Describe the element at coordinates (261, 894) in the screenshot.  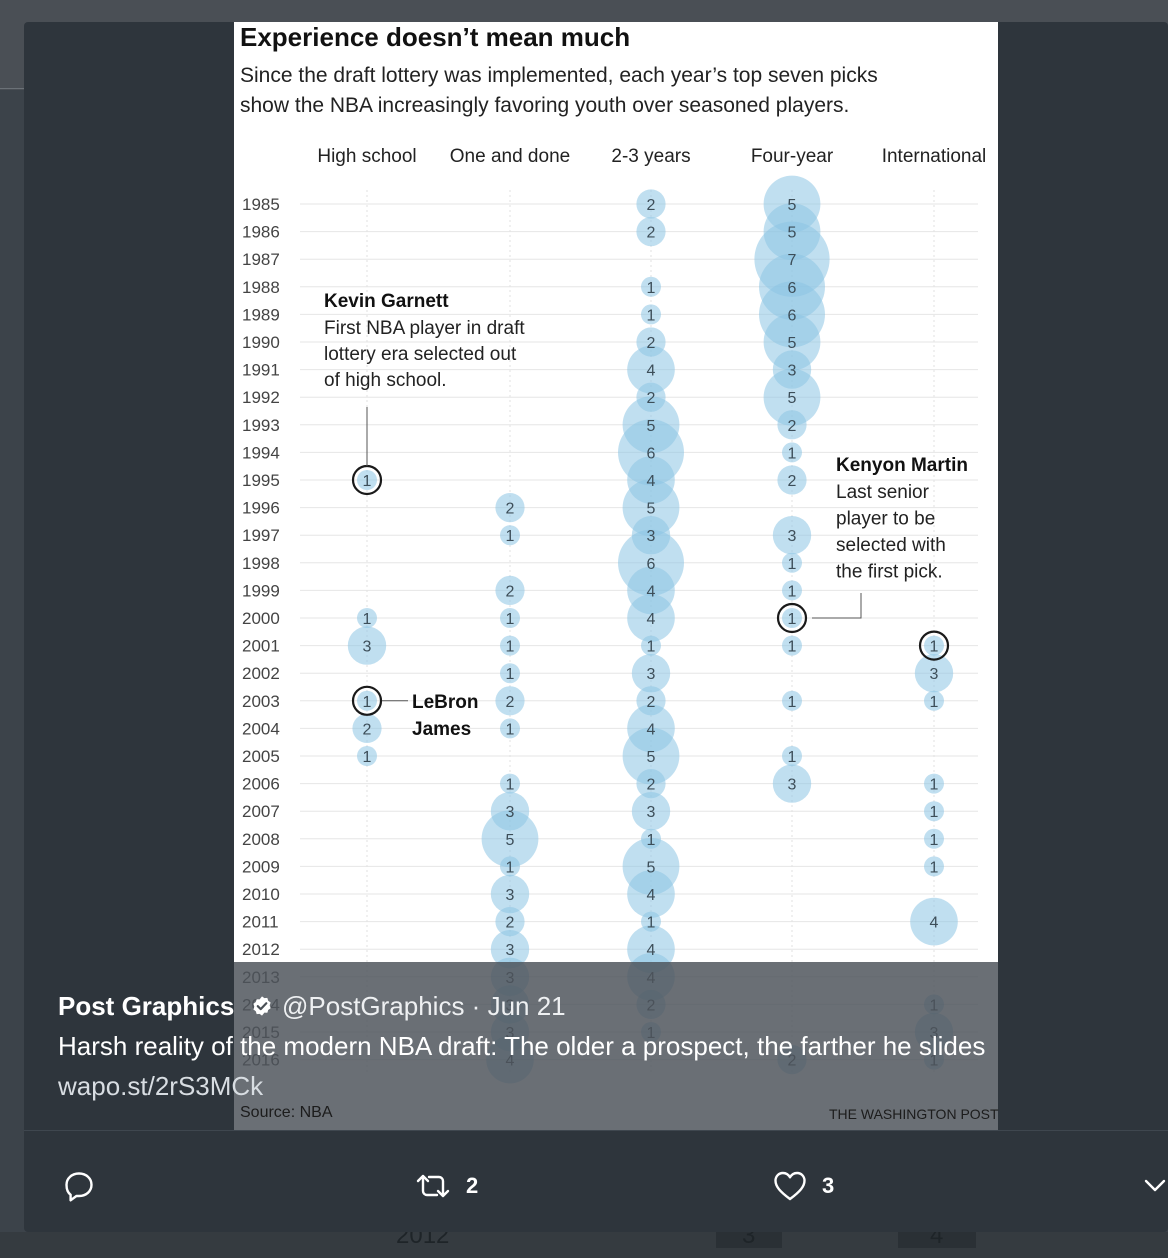
I see `year-label: 2010` at that location.